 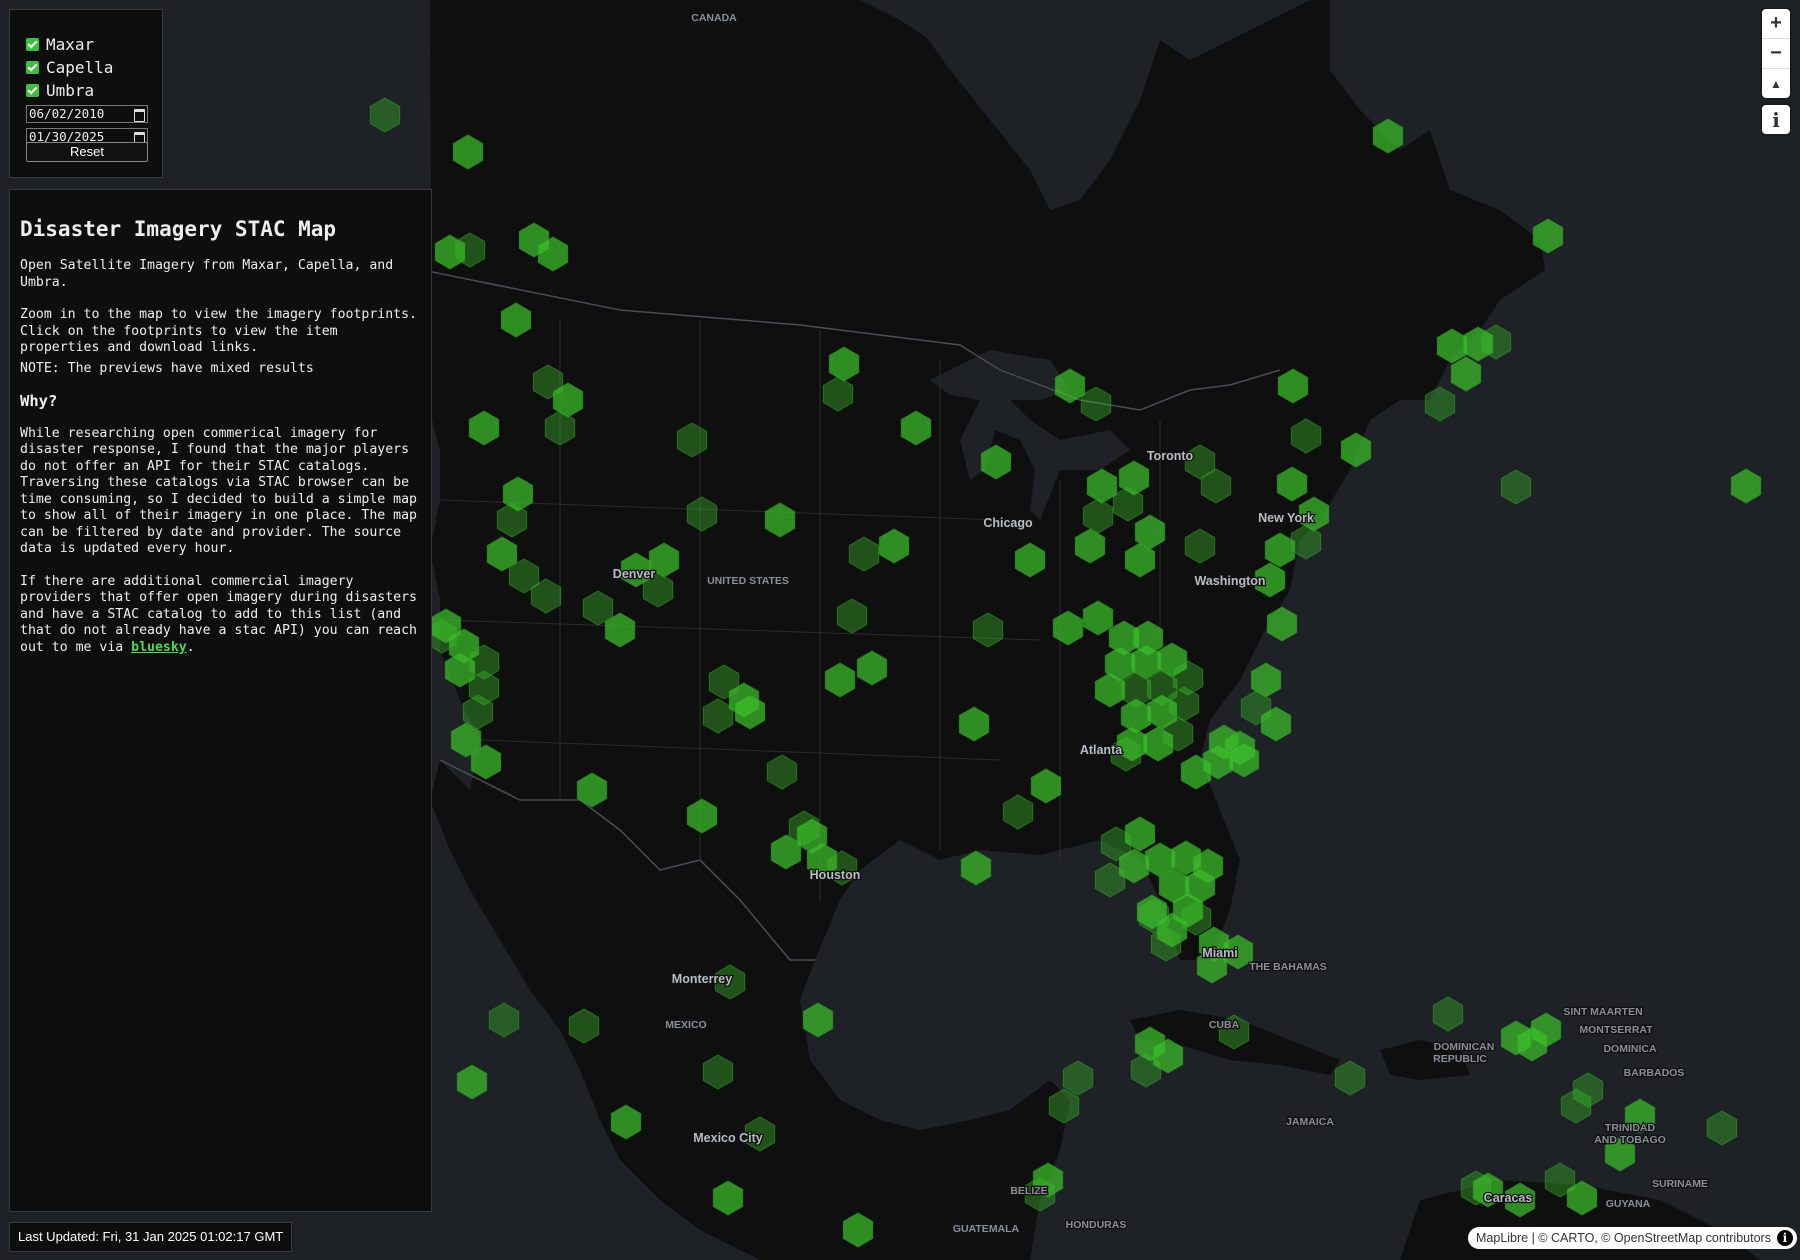 What do you see at coordinates (1616, 1030) in the screenshot?
I see `map-label-country: MONTSERRAT` at bounding box center [1616, 1030].